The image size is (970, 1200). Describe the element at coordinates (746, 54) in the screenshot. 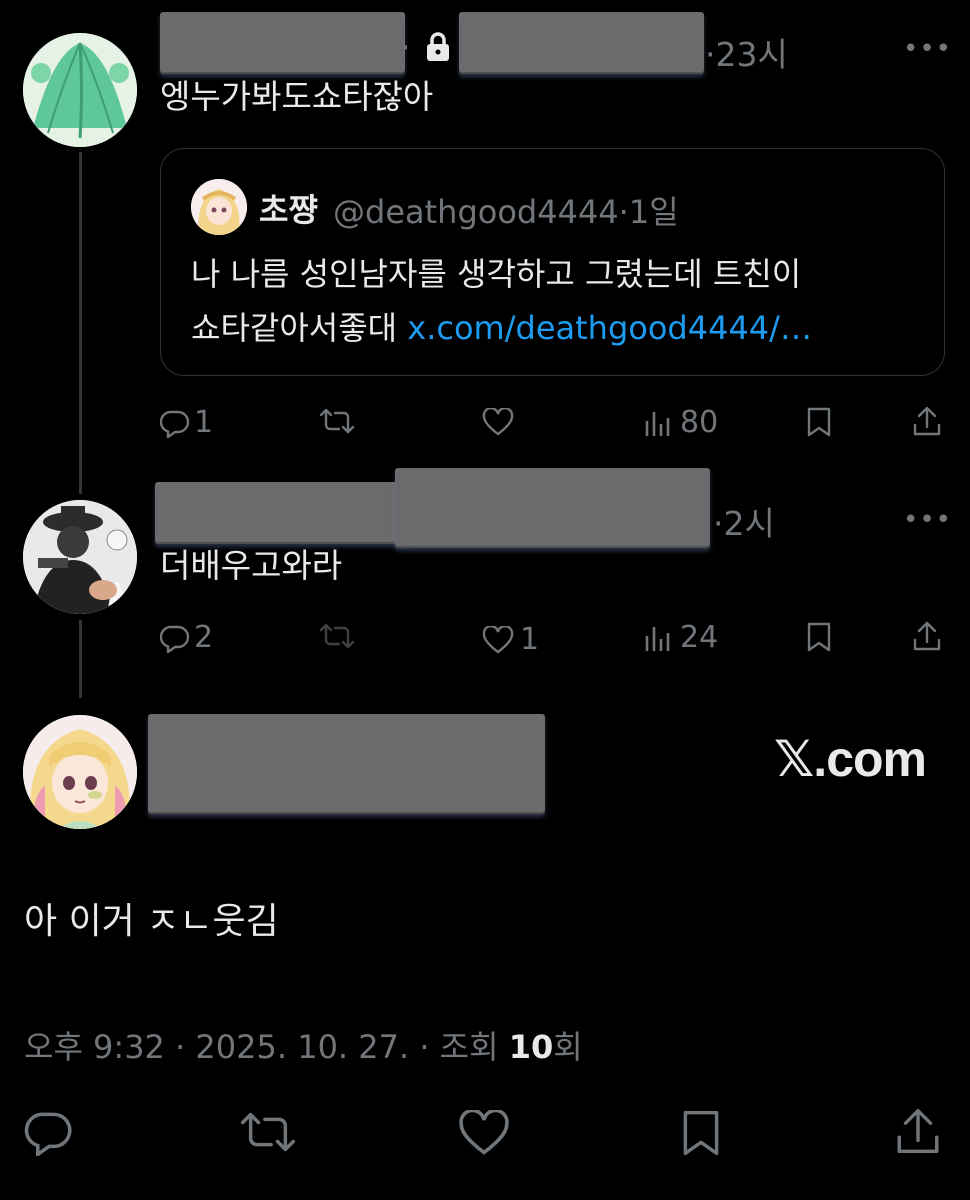

I see `reply-time: ·23시` at that location.